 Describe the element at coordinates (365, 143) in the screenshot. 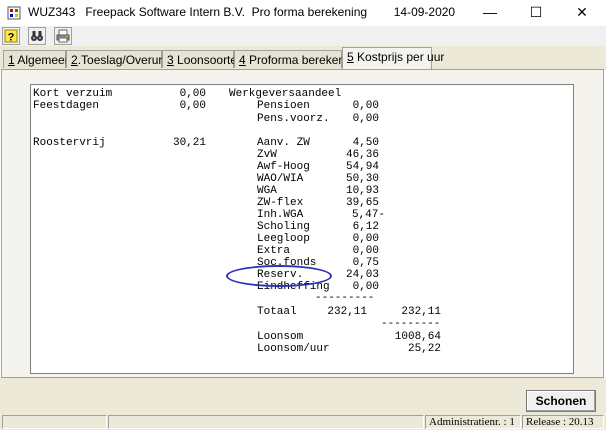

I see `value-aanv-zw: 4,50` at that location.